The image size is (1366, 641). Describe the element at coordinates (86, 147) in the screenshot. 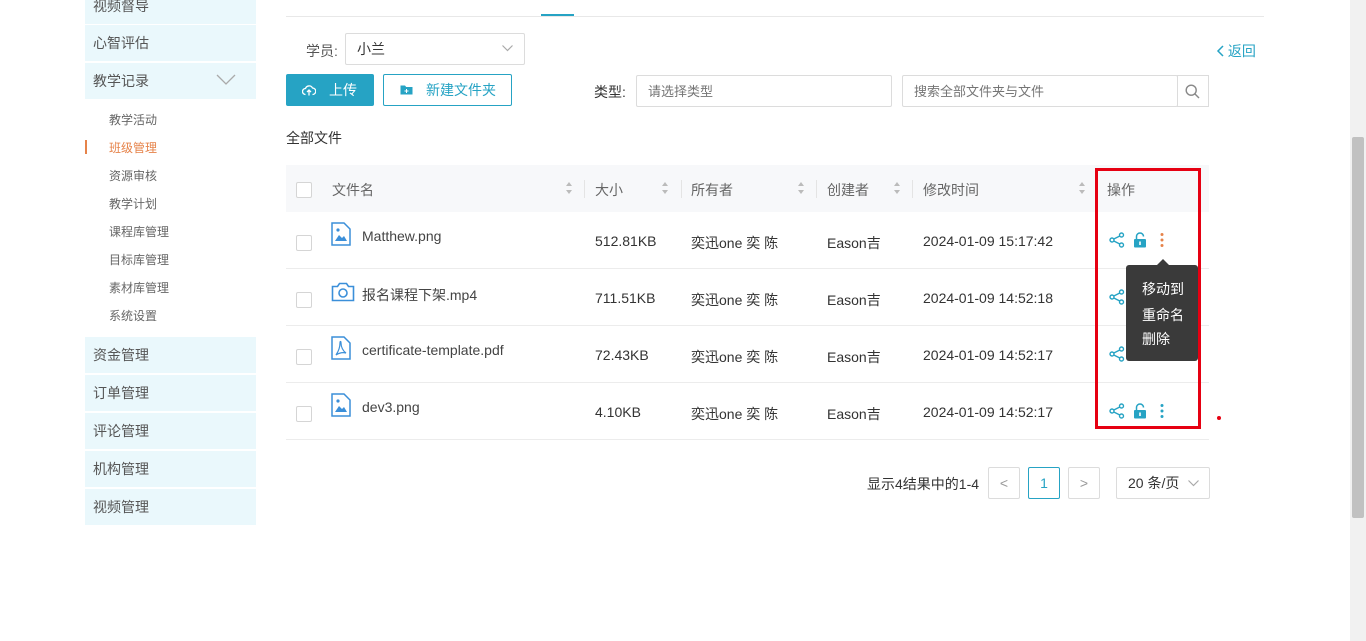

I see `active-indicator` at that location.